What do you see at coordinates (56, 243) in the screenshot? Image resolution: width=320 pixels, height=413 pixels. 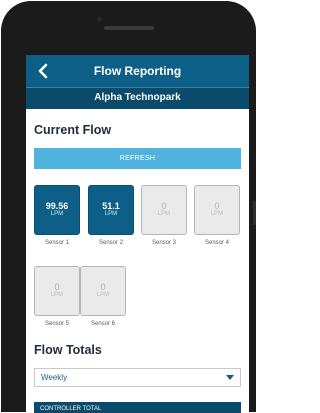 I see `sensor-label-1: Sensor 1` at bounding box center [56, 243].